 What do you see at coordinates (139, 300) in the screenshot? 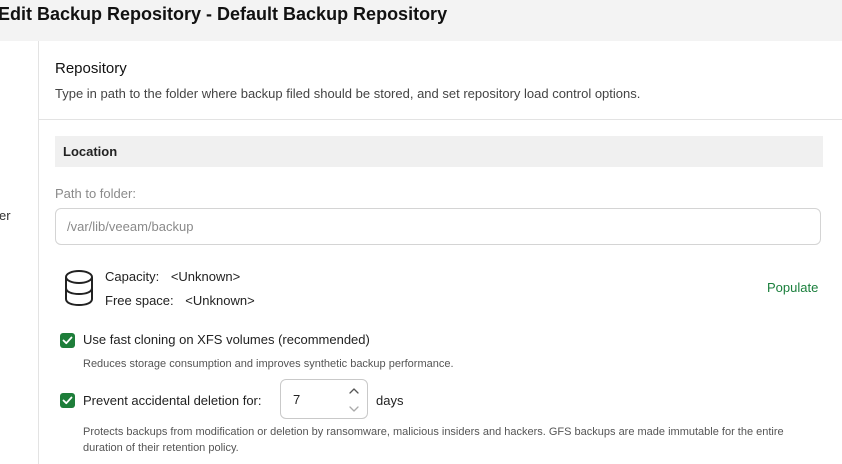
I see `free-space-label: Free space:` at bounding box center [139, 300].